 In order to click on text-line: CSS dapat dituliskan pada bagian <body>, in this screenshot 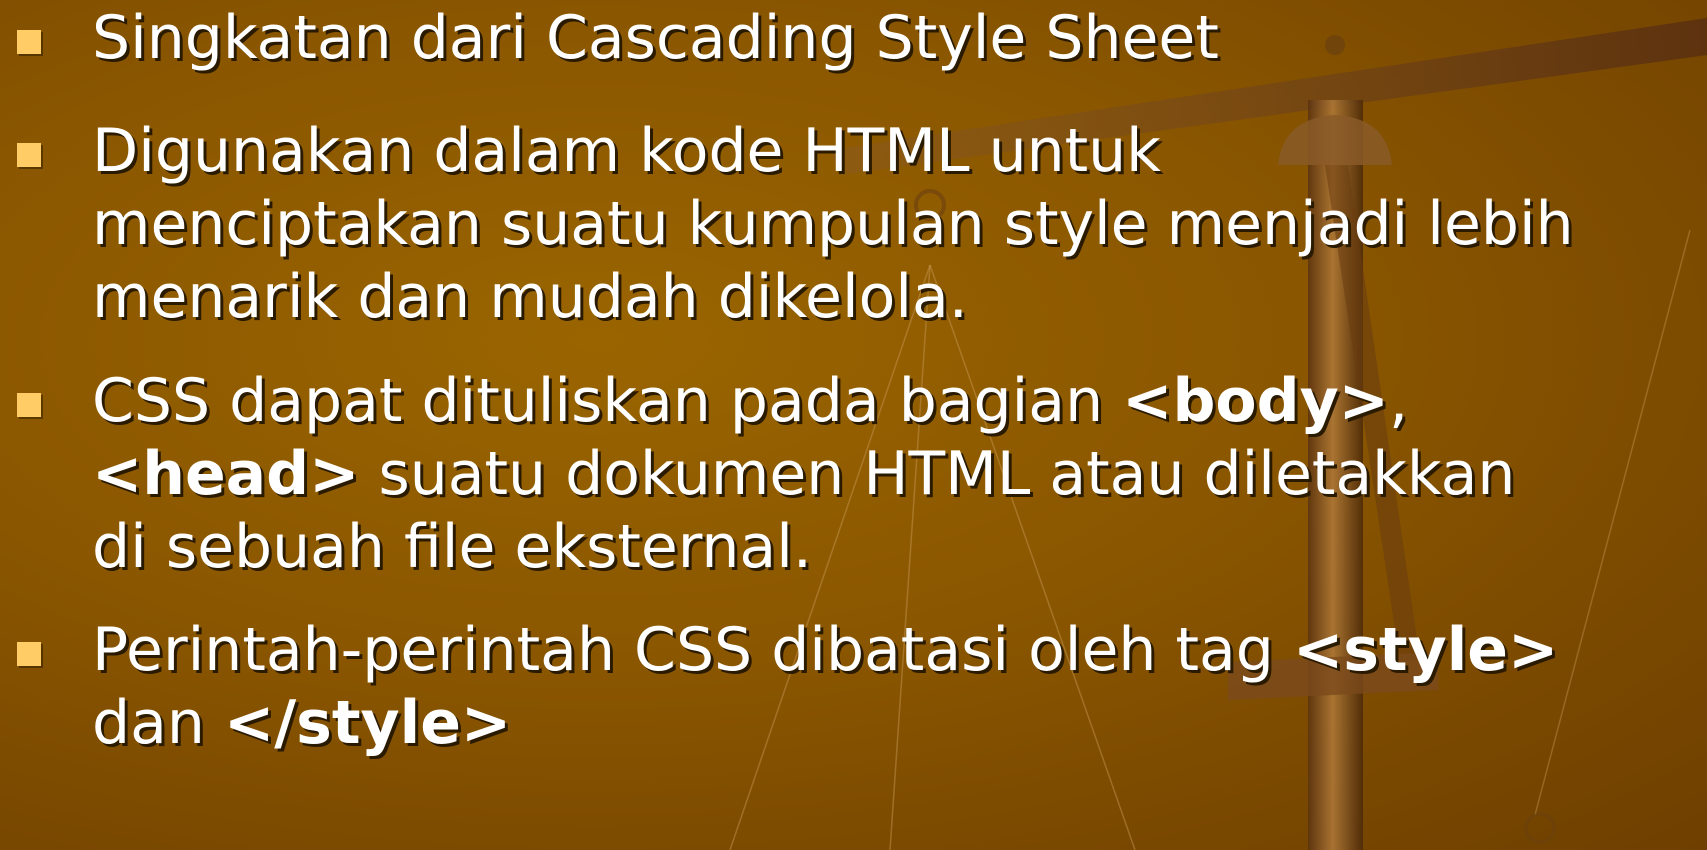, I will do `click(803, 401)`.